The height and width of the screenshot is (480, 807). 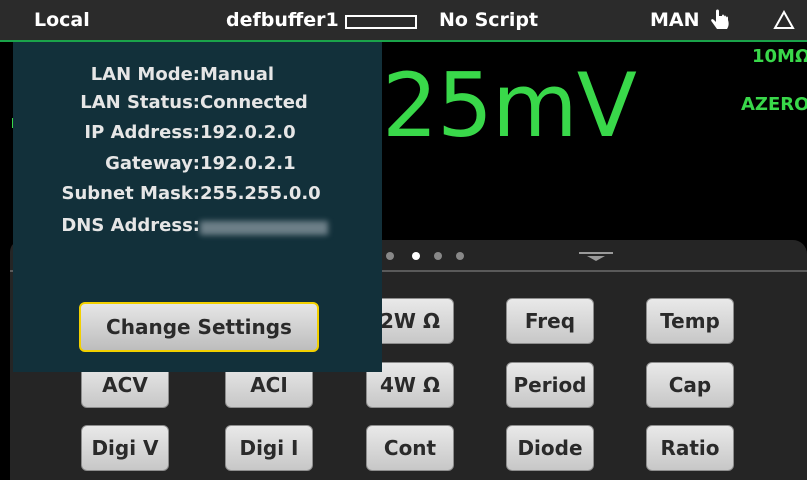 What do you see at coordinates (125, 448) in the screenshot?
I see `function-button-digi-v: Digi V` at bounding box center [125, 448].